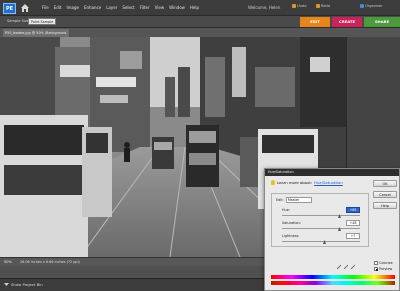 This screenshot has width=400, height=291. What do you see at coordinates (321, 241) in the screenshot?
I see `lightness-slider` at bounding box center [321, 241].